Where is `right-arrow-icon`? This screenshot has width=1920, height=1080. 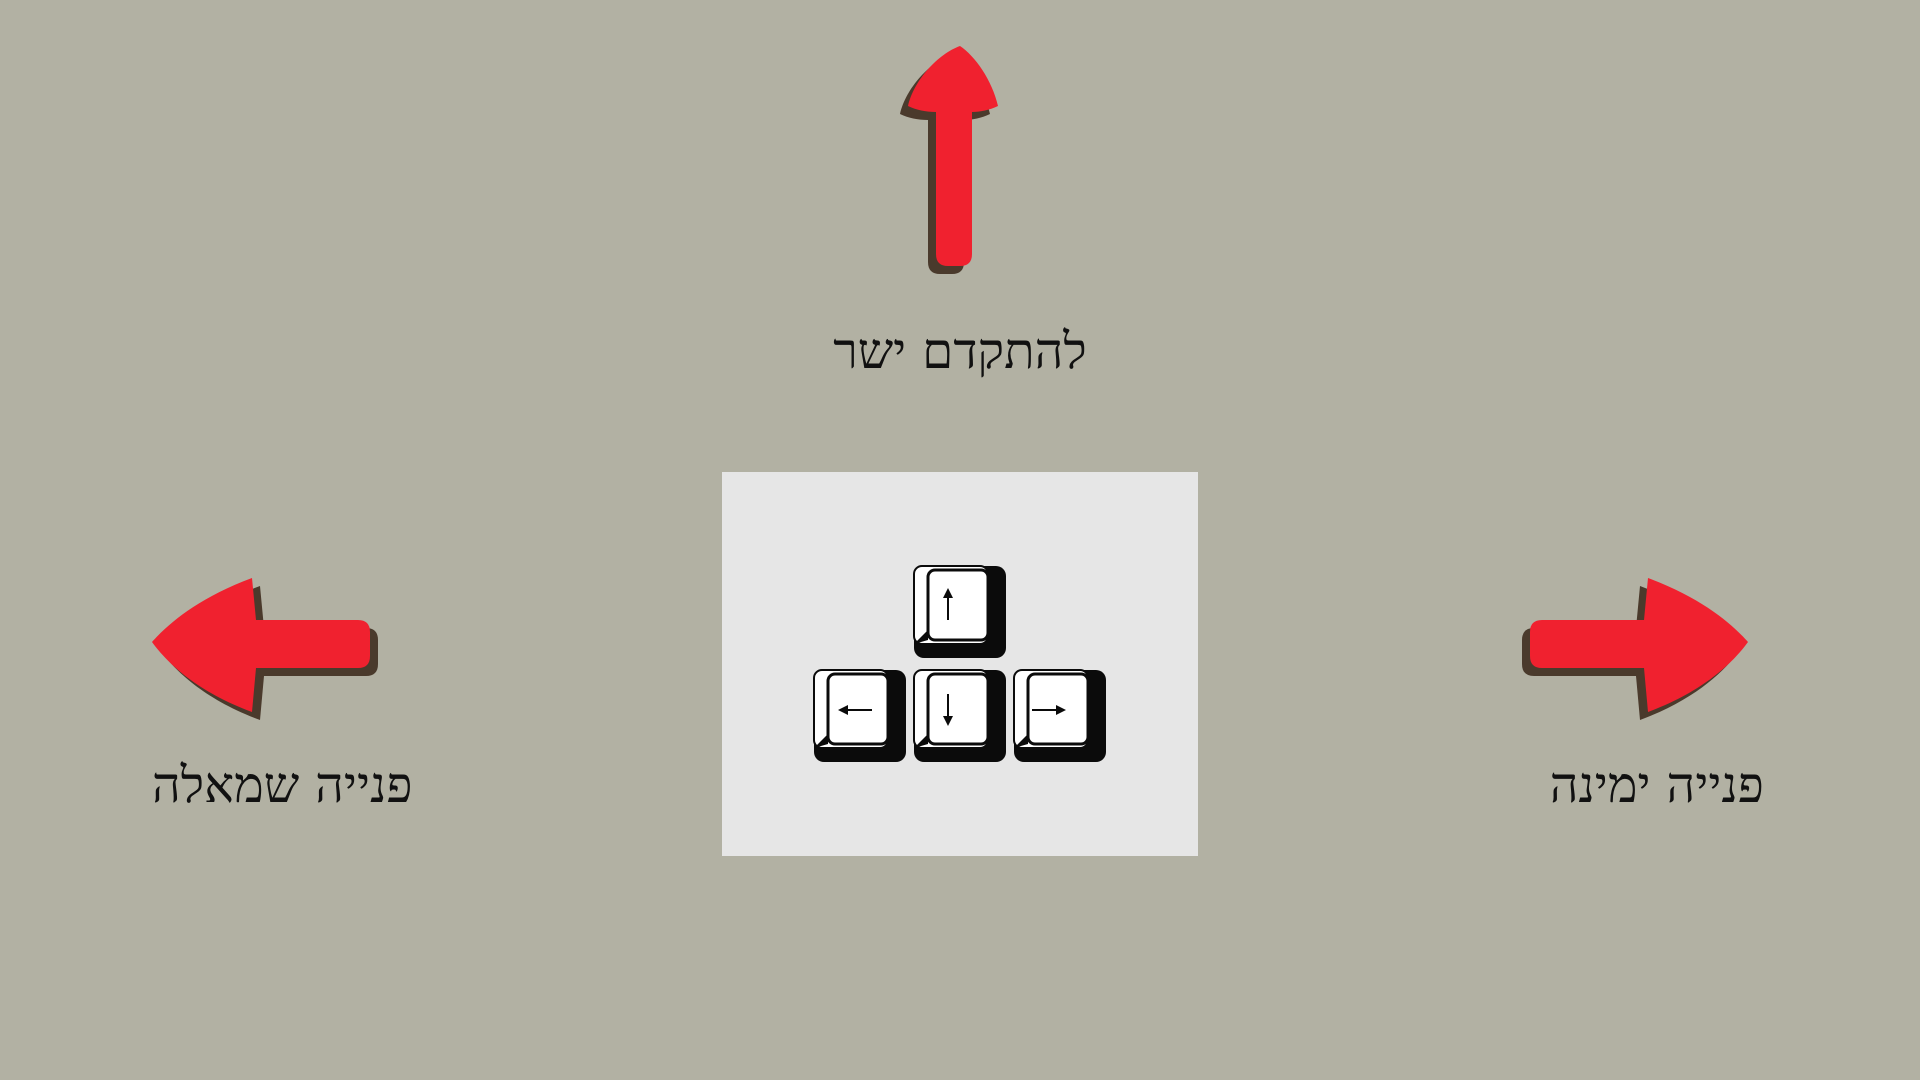
right-arrow-icon is located at coordinates (1635, 649).